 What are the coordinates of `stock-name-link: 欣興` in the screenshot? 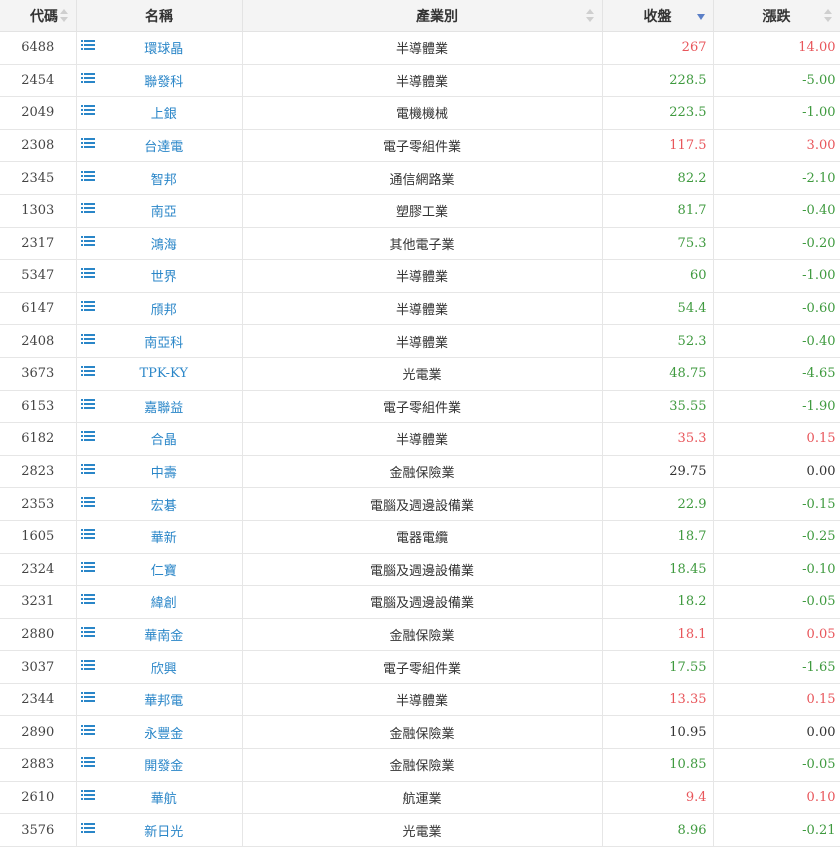 It's located at (164, 669).